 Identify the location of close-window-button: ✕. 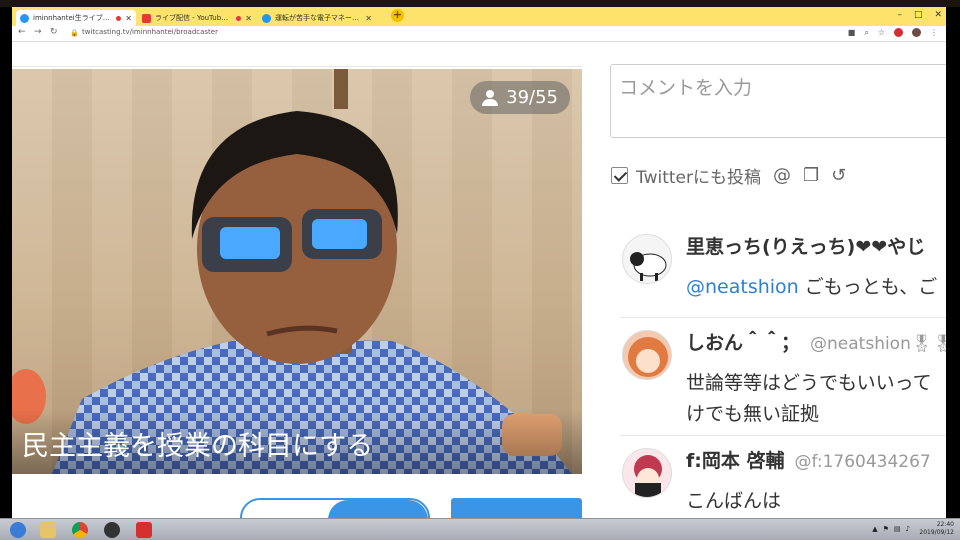
(938, 15).